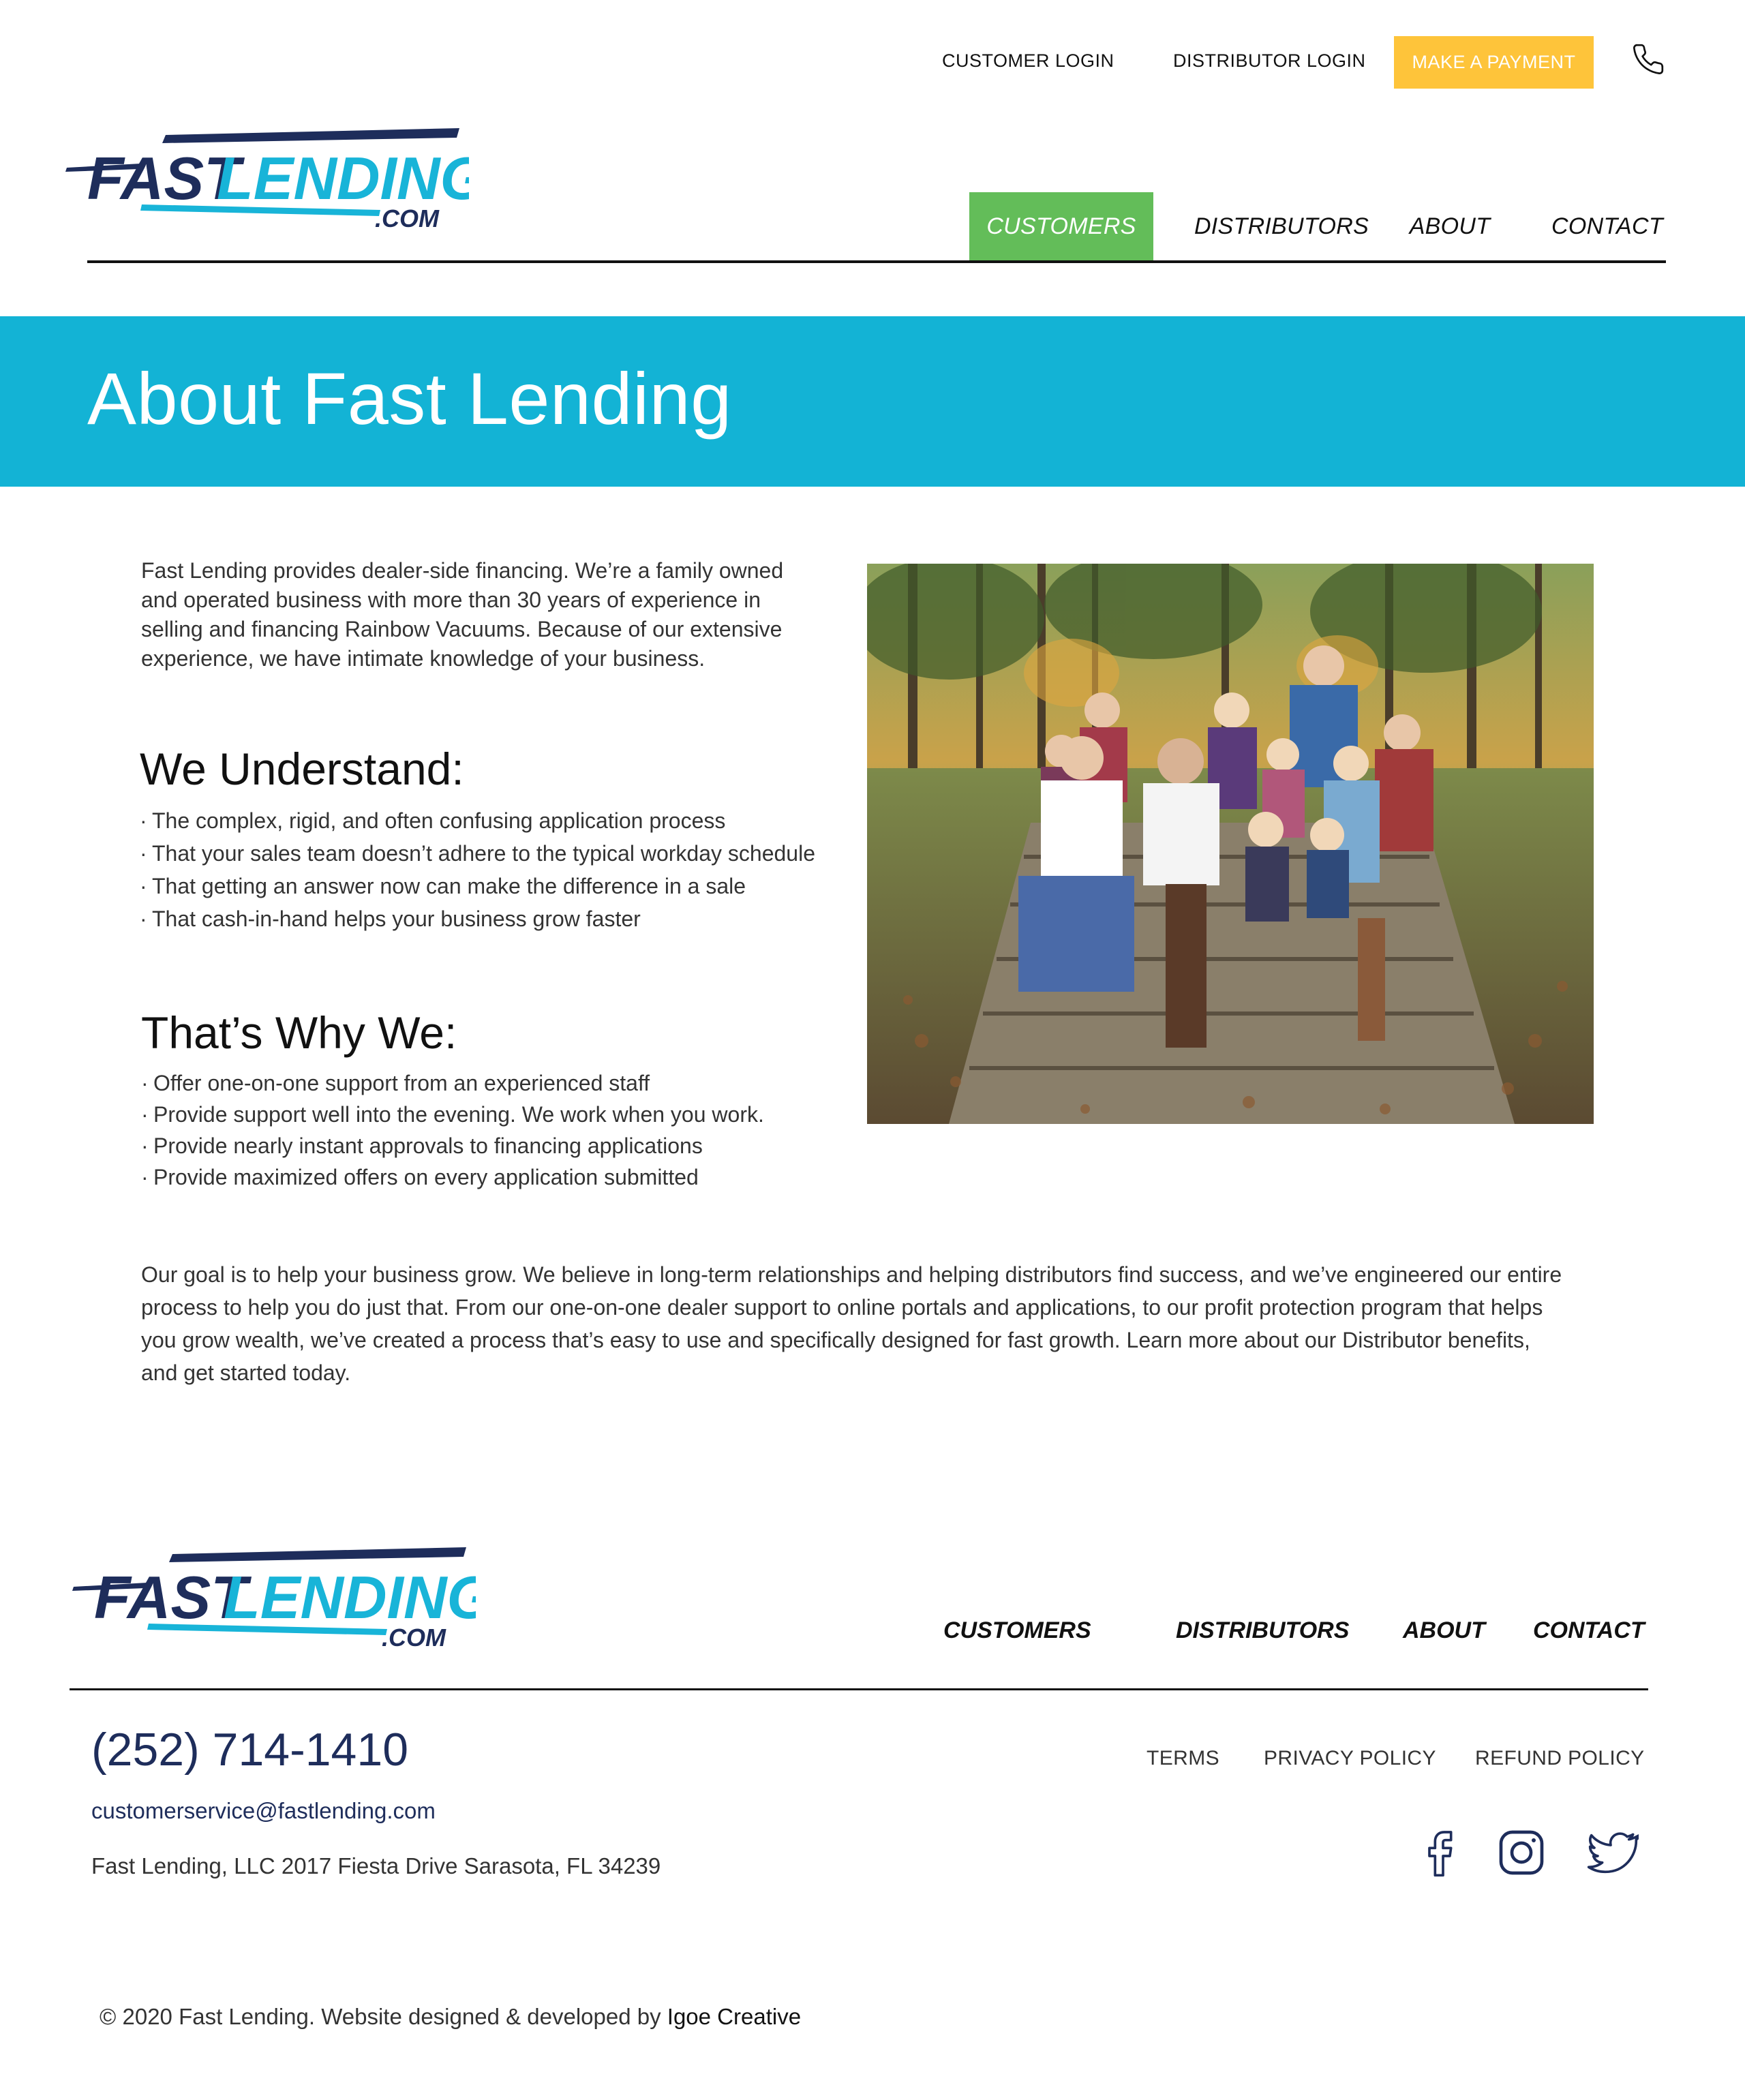  What do you see at coordinates (1648, 59) in the screenshot?
I see `phone-icon` at bounding box center [1648, 59].